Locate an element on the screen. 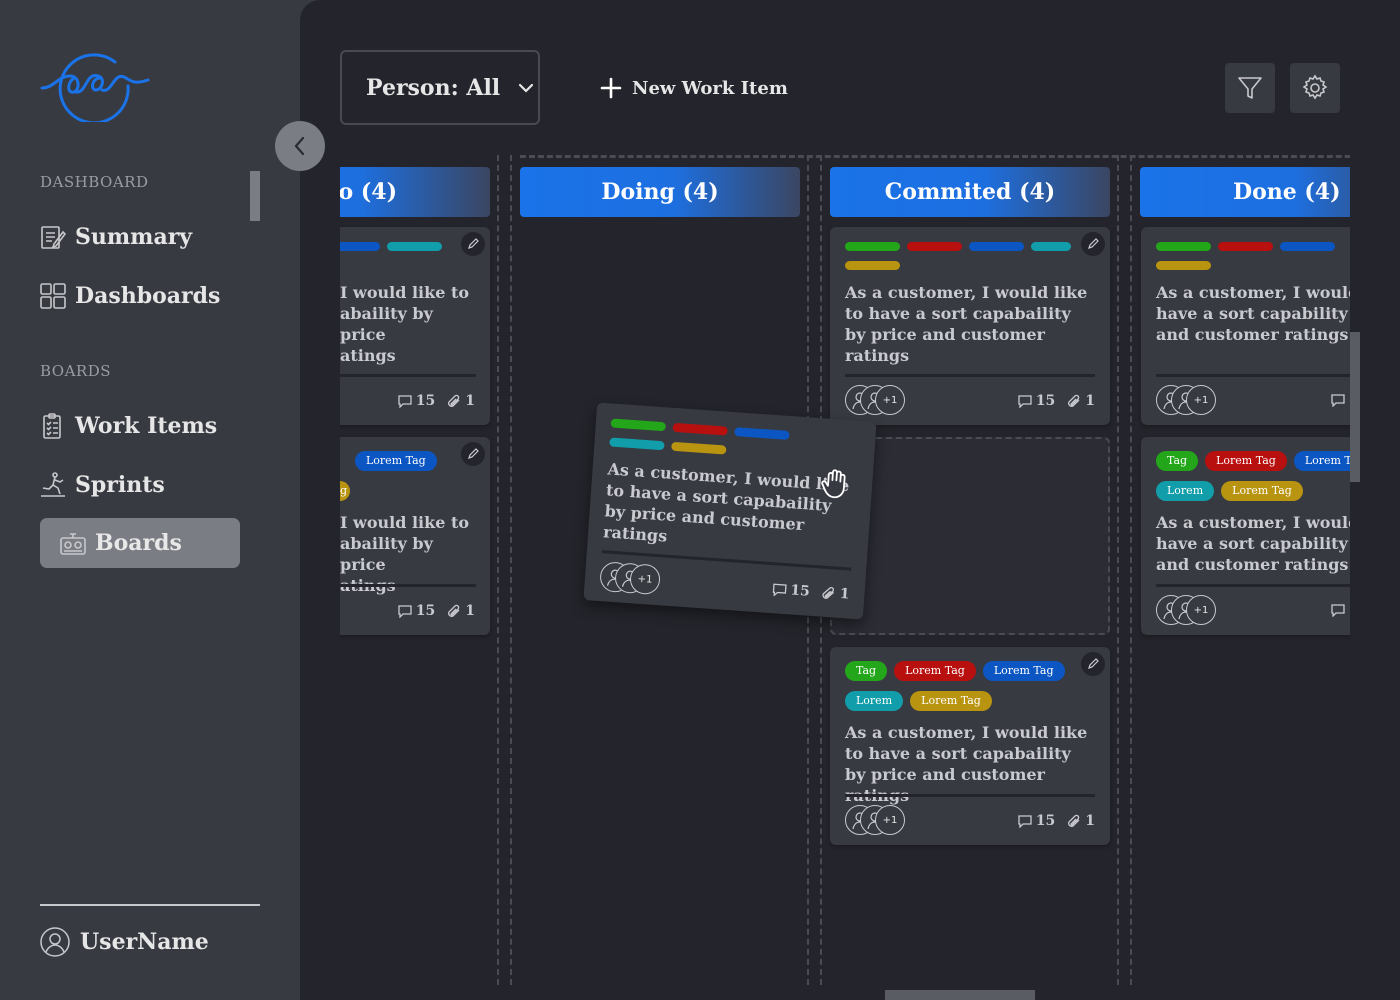 This screenshot has width=1400, height=1000. nav-sprints-label: Sprints is located at coordinates (120, 485).